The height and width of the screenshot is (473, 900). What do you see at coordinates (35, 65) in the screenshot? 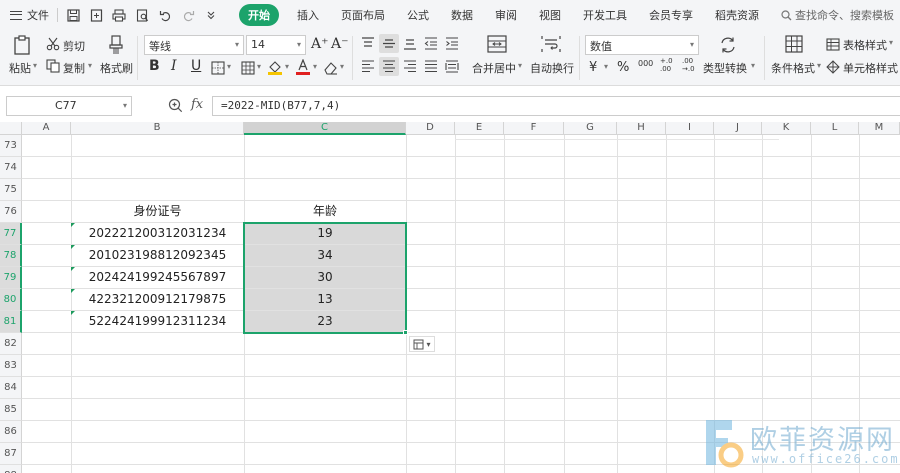
I see `paste-dropdown-caret: ▾` at bounding box center [35, 65].